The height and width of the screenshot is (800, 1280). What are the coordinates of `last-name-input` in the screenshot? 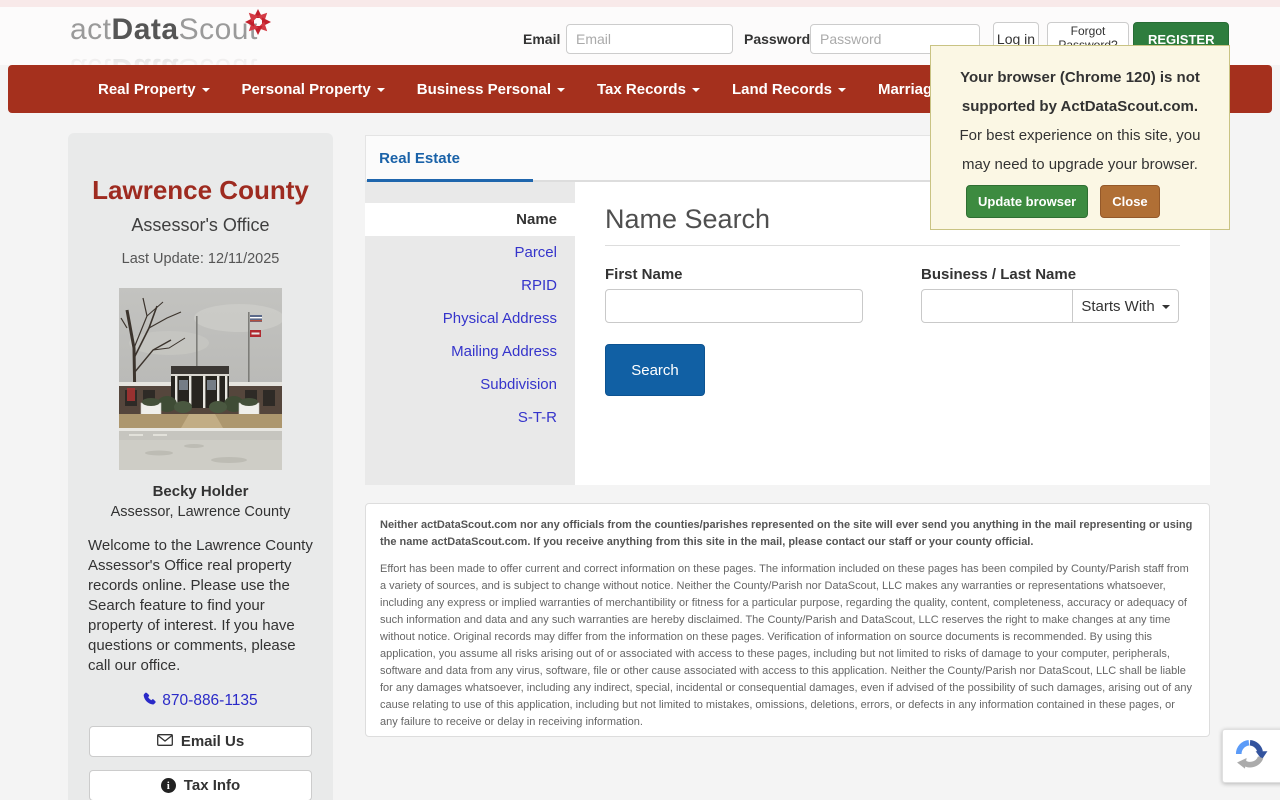 It's located at (997, 306).